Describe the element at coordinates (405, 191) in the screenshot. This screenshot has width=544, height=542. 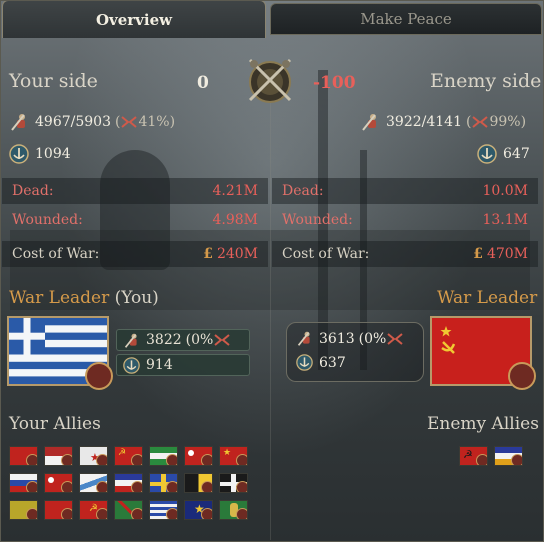
I see `enemy-dead-row: Dead: 10.0M` at that location.